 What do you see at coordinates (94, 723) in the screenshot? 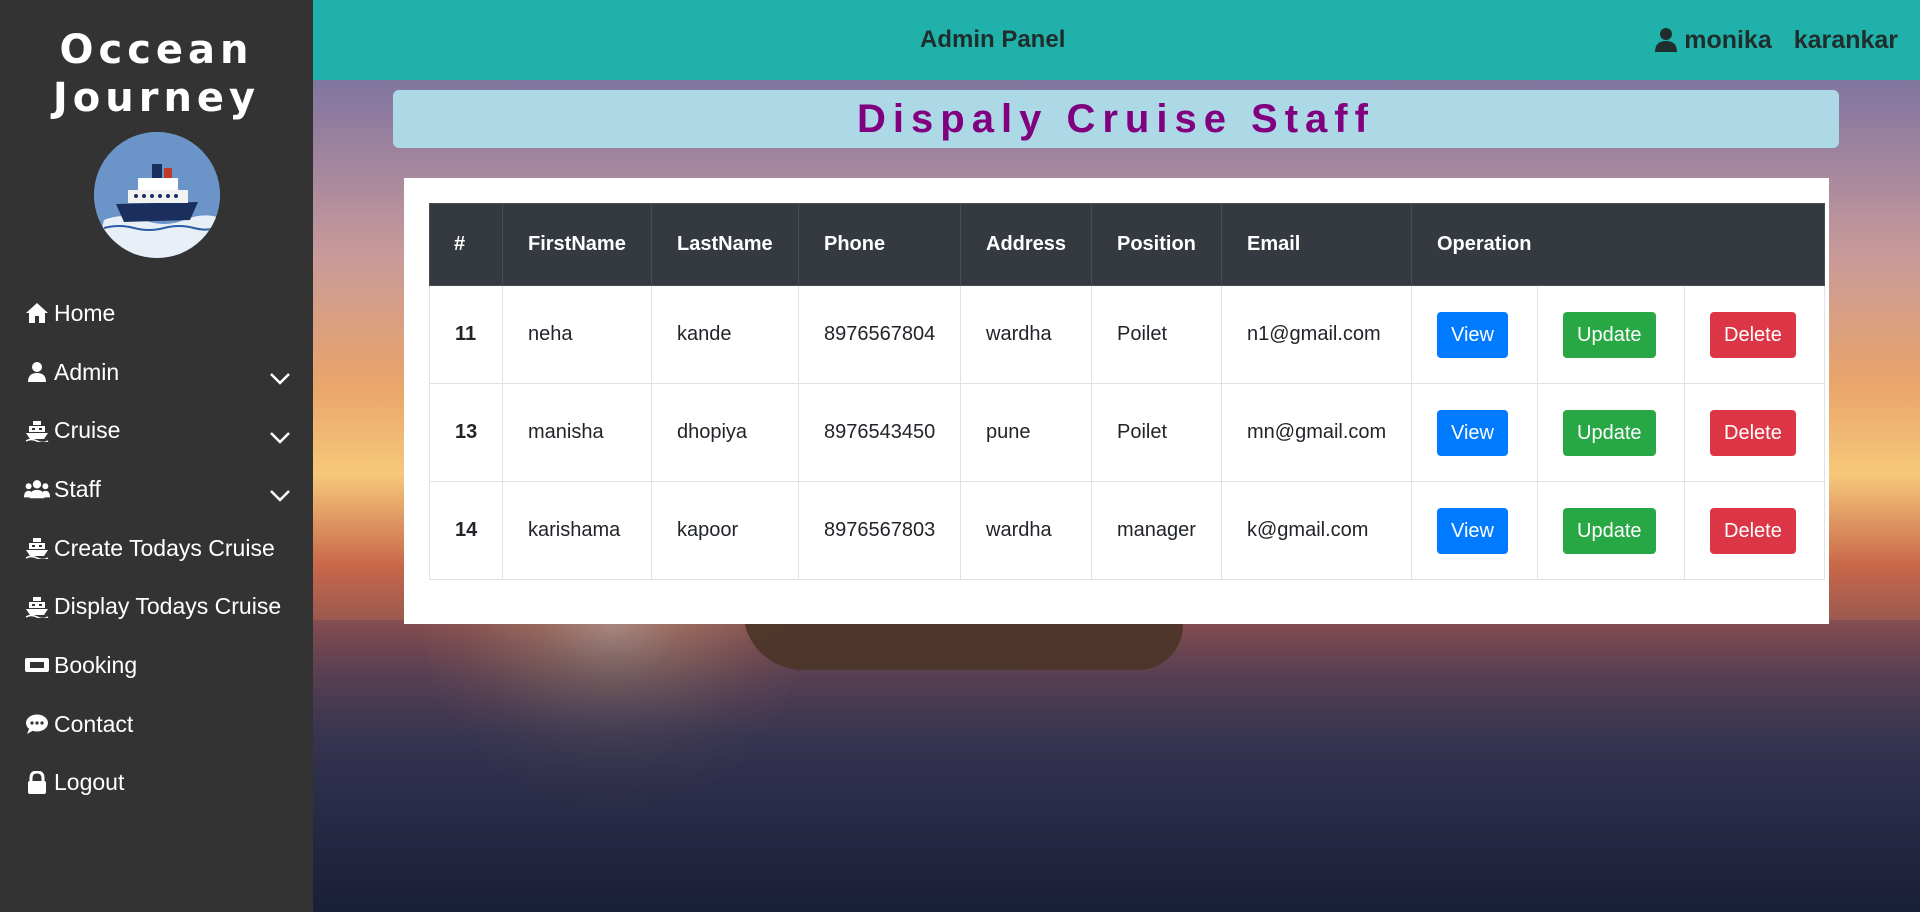
I see `sidebar-item-label: Contact` at bounding box center [94, 723].